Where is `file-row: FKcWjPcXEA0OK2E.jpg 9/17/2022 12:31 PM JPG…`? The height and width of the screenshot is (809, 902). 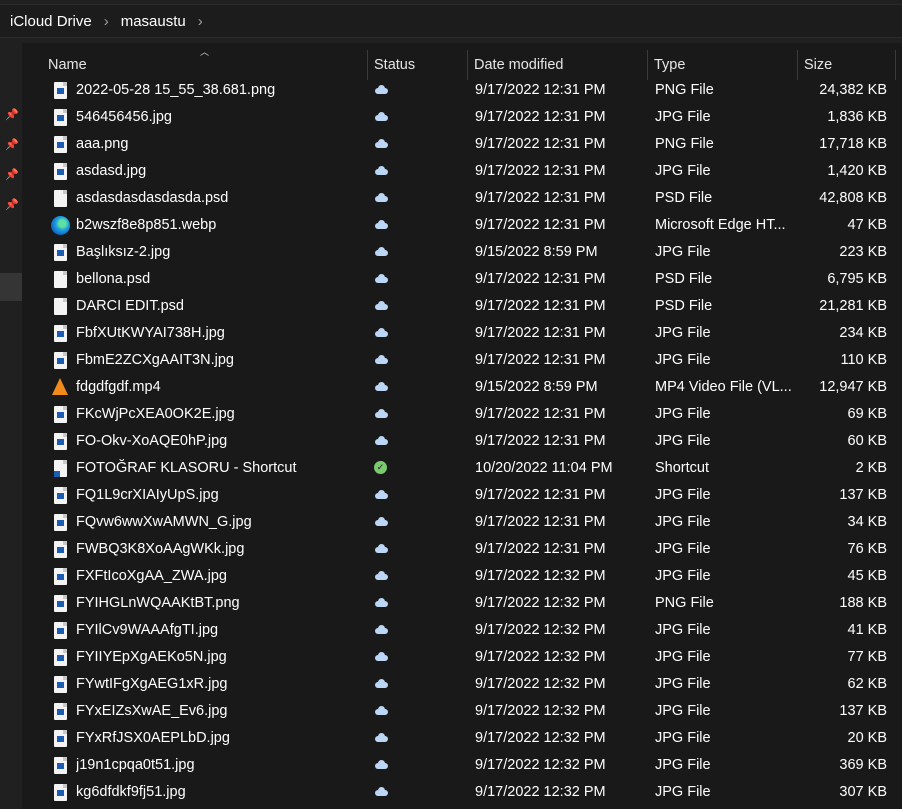 file-row: FKcWjPcXEA0OK2E.jpg 9/17/2022 12:31 PM JPG… is located at coordinates (462, 414).